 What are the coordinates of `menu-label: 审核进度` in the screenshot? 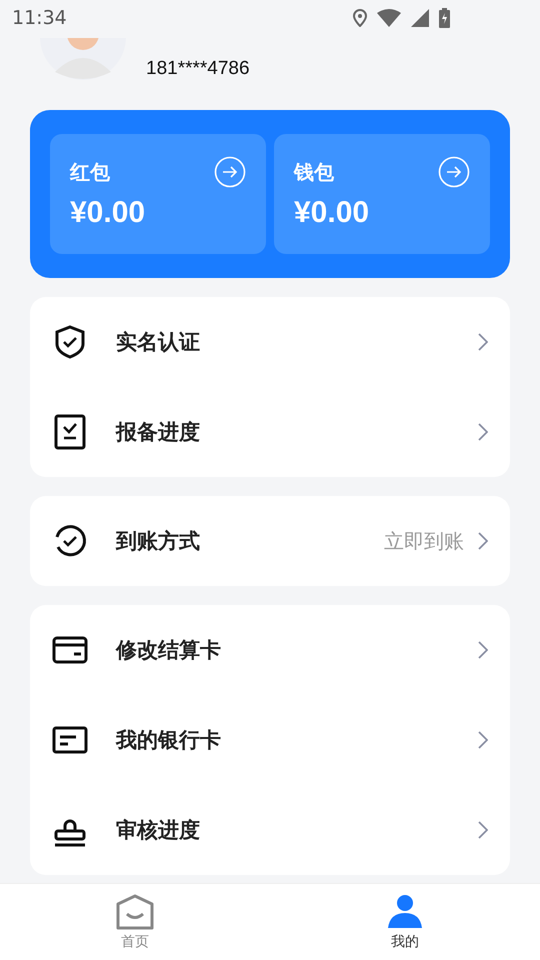 It's located at (158, 830).